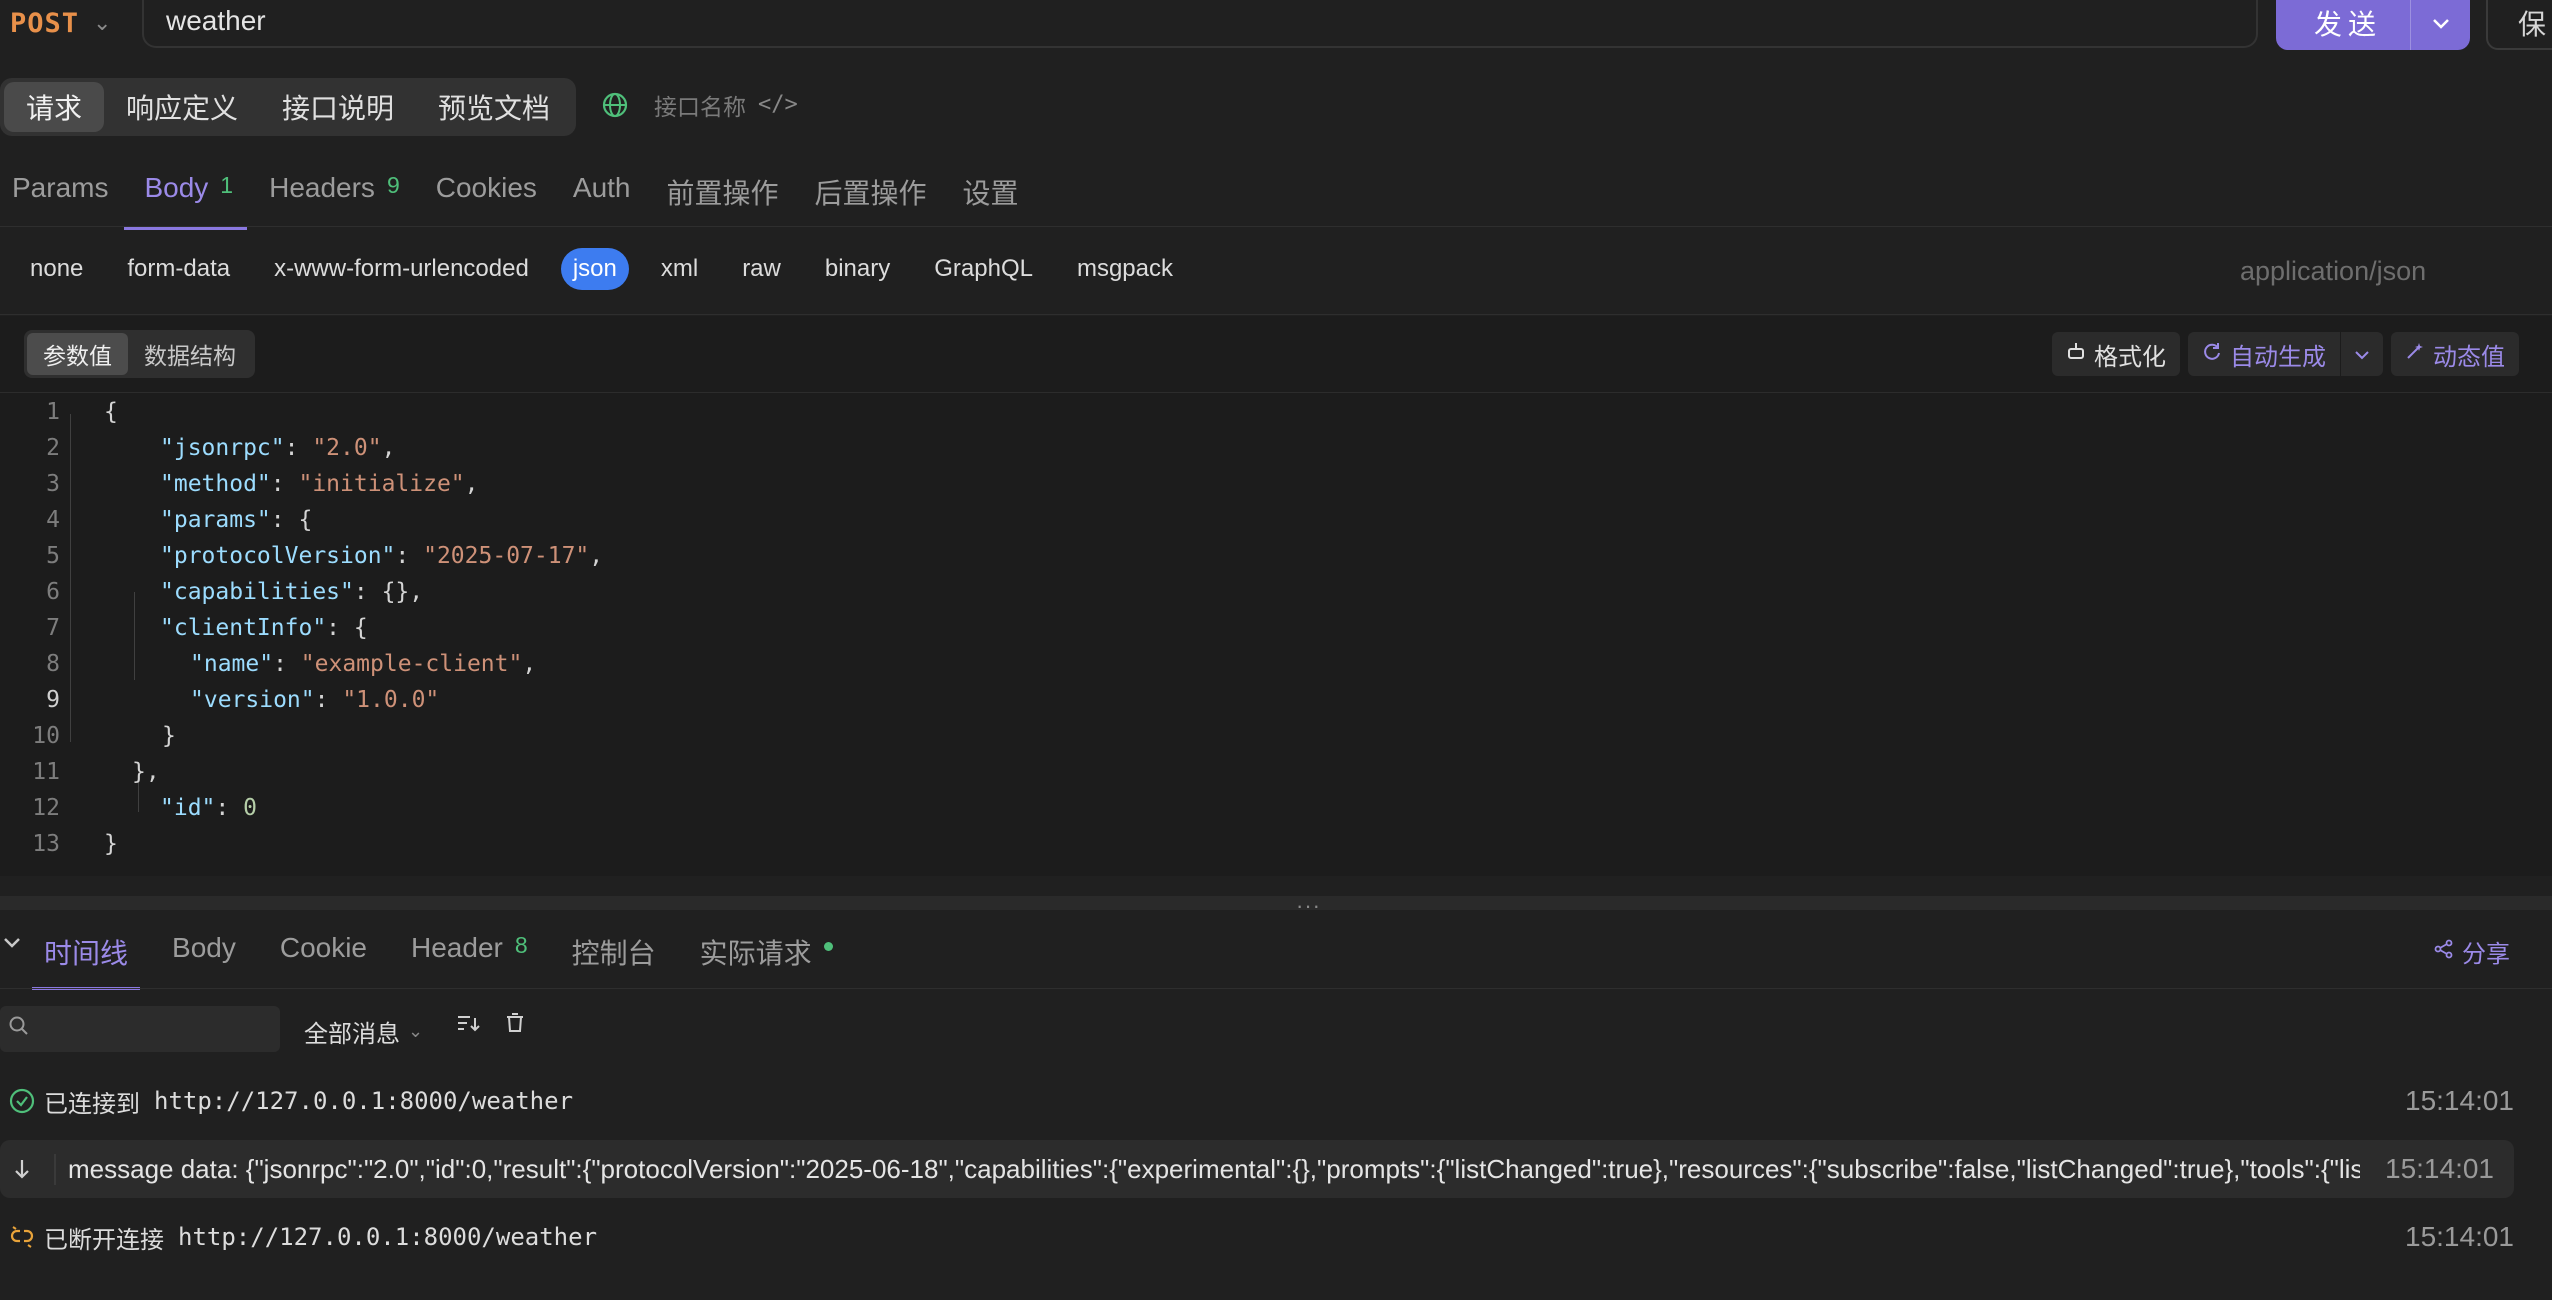  I want to click on body-type-none: none, so click(56, 269).